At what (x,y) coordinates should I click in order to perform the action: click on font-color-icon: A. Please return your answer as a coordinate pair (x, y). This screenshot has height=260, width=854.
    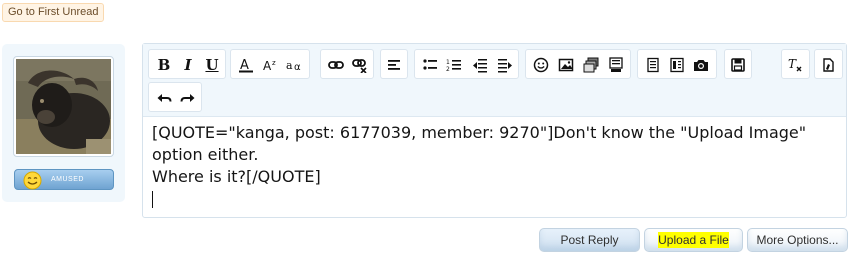
    Looking at the image, I should click on (246, 65).